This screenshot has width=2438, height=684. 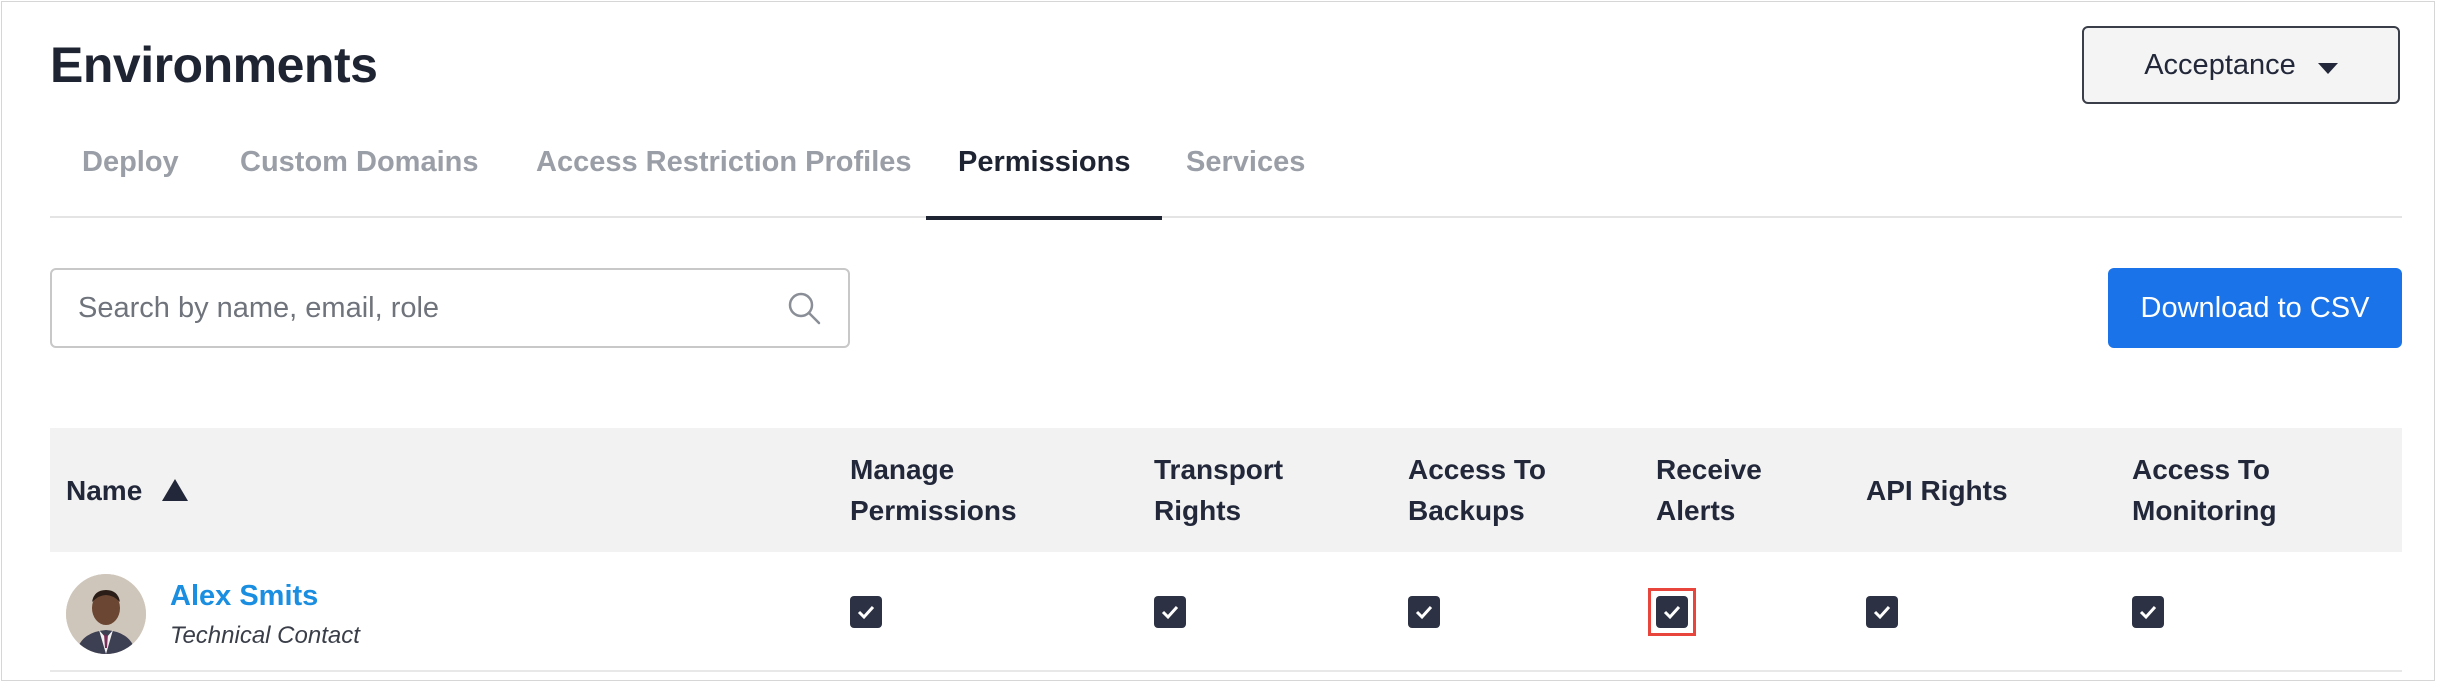 What do you see at coordinates (1219, 490) in the screenshot?
I see `column-header-transport-rights: Transport Rights` at bounding box center [1219, 490].